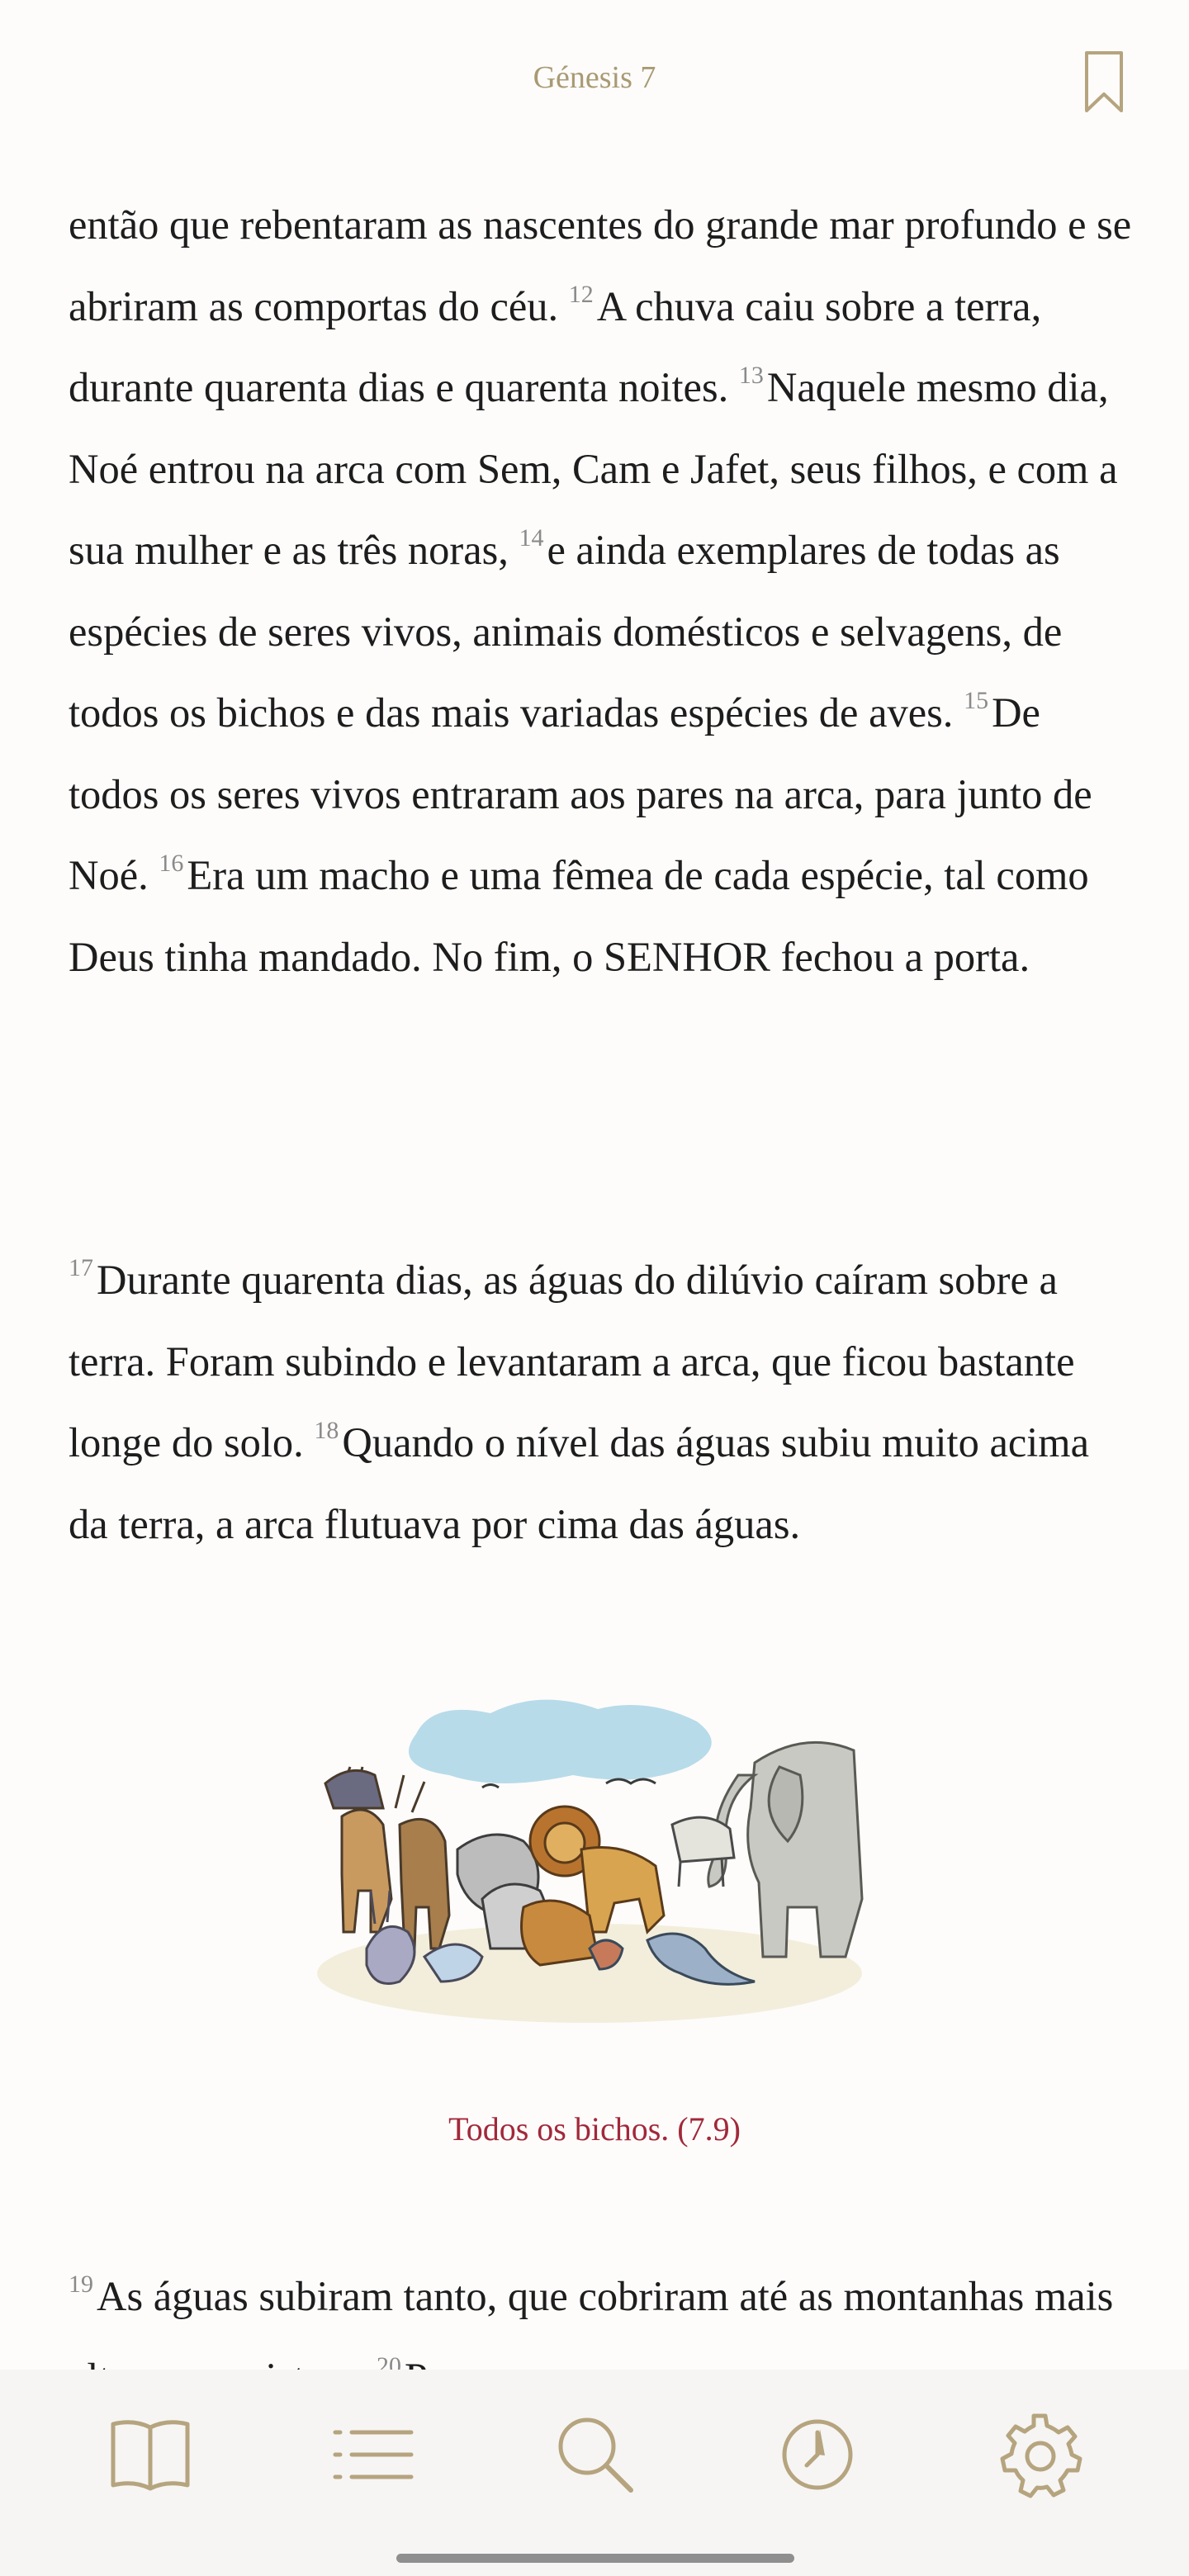  Describe the element at coordinates (81, 1267) in the screenshot. I see `verse-number: 17` at that location.